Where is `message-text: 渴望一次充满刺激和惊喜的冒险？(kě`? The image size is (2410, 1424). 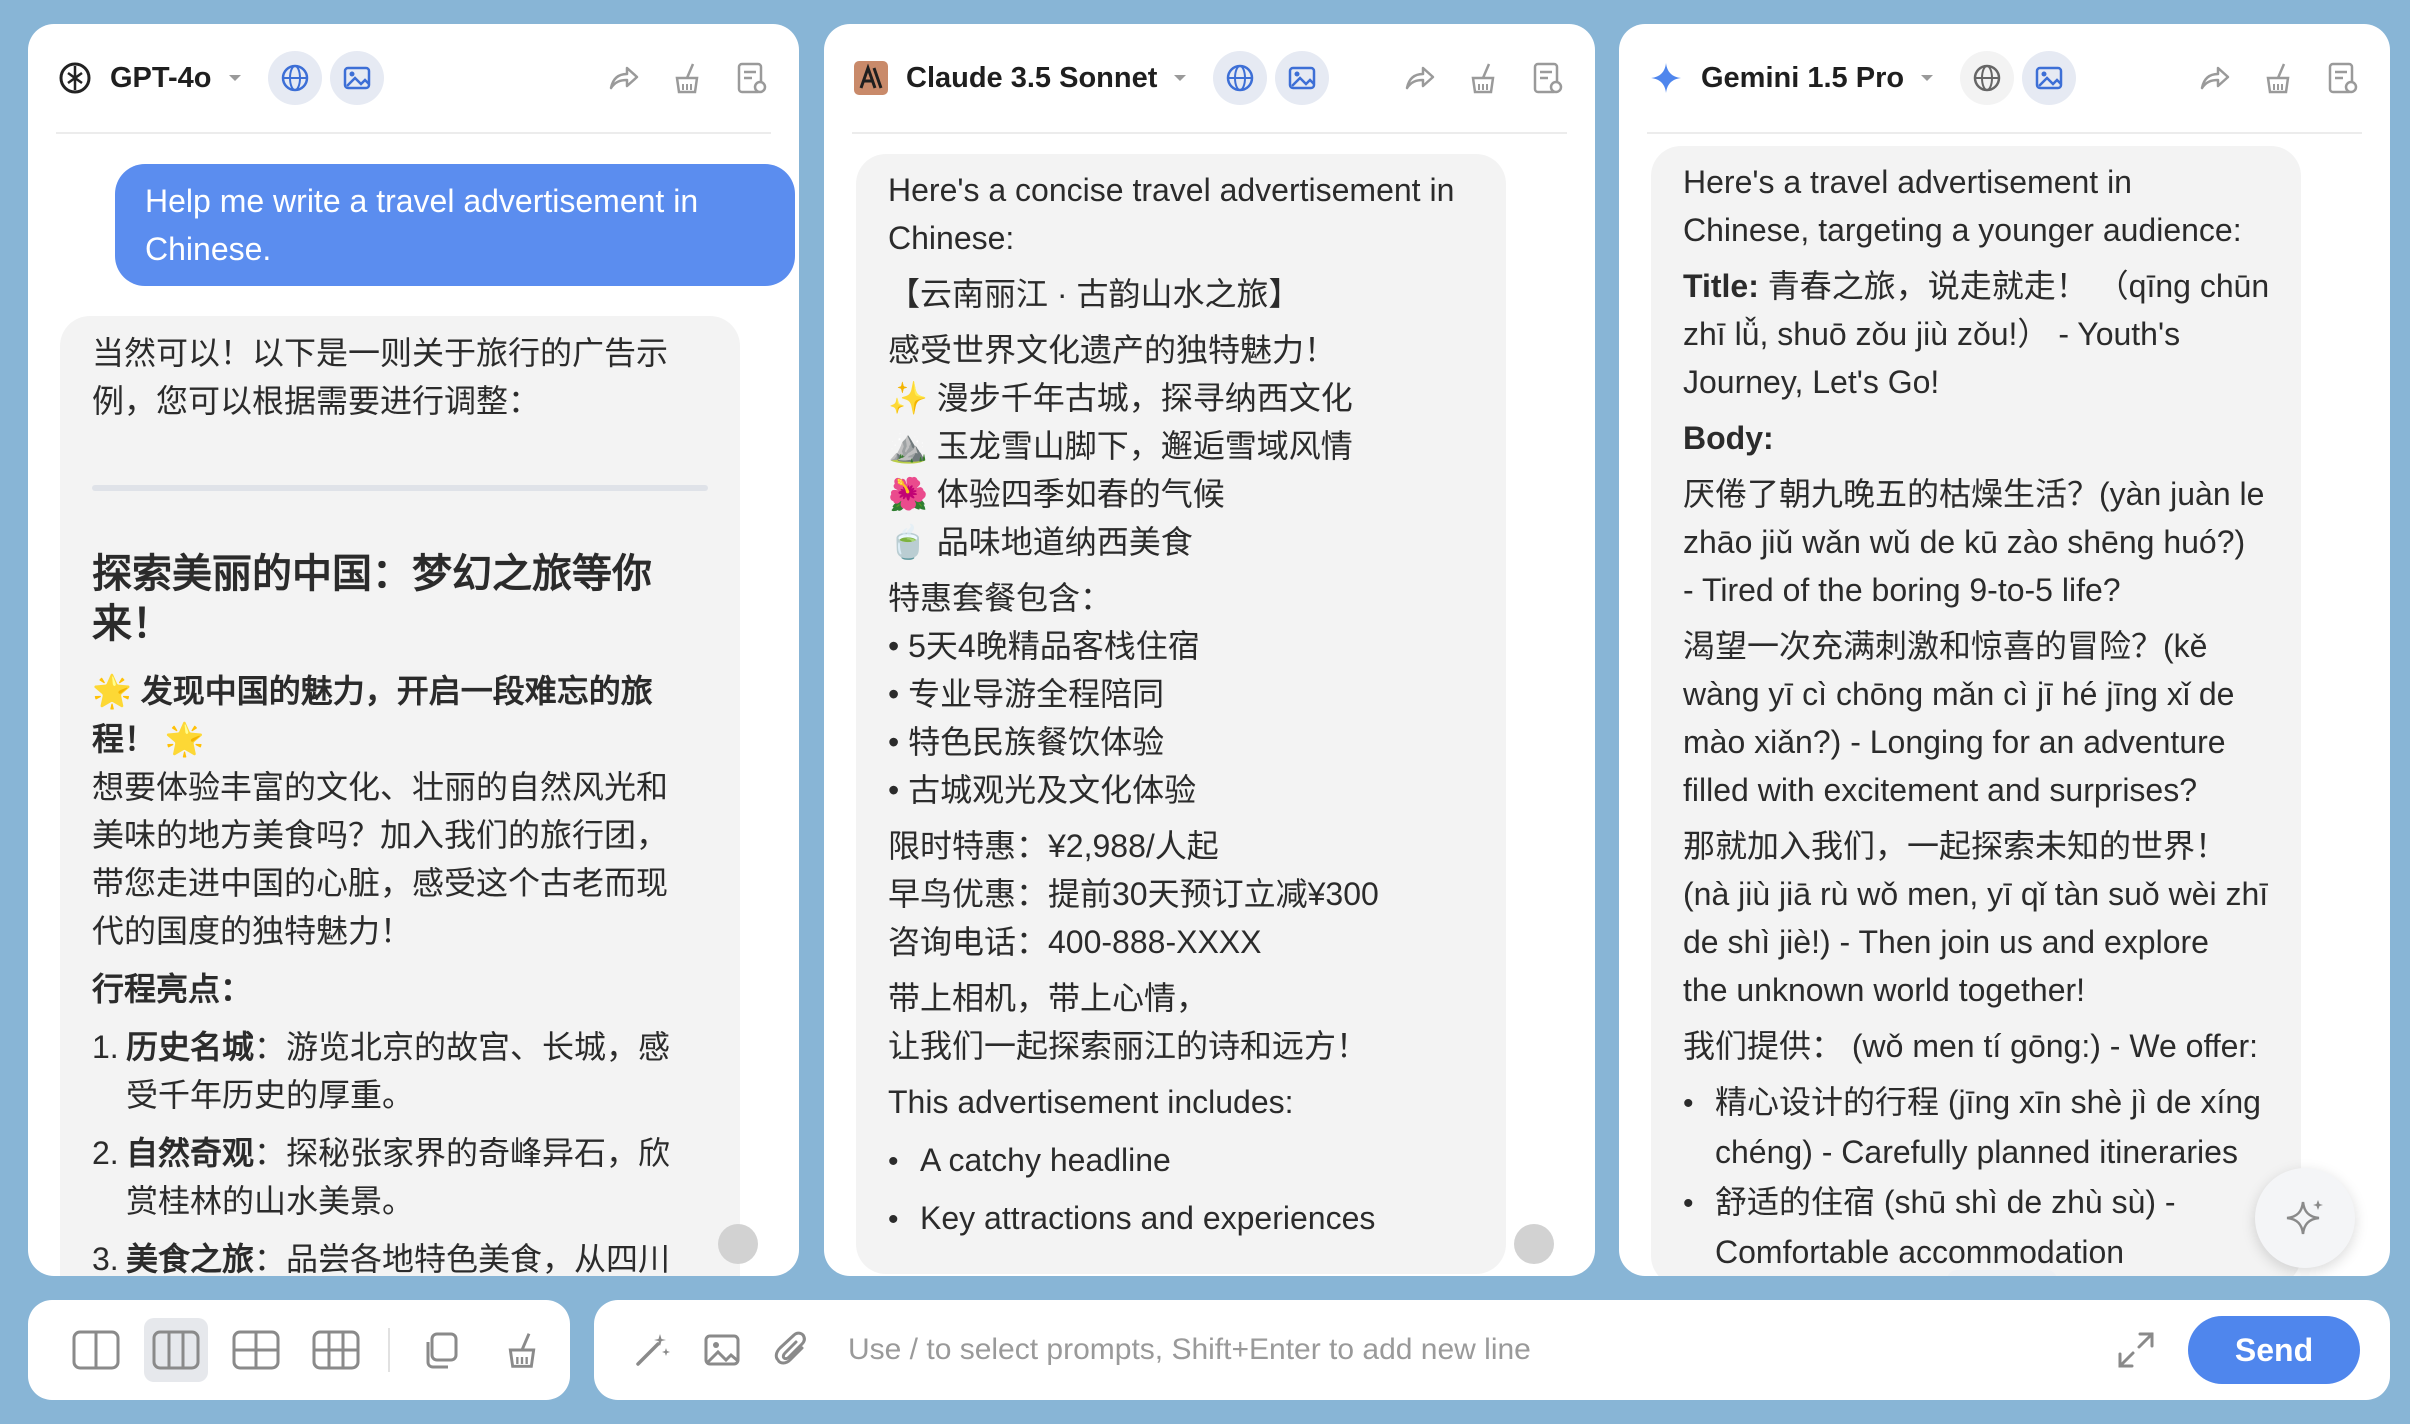
message-text: 渴望一次充满刺激和惊喜的冒险？(kě is located at coordinates (1945, 646).